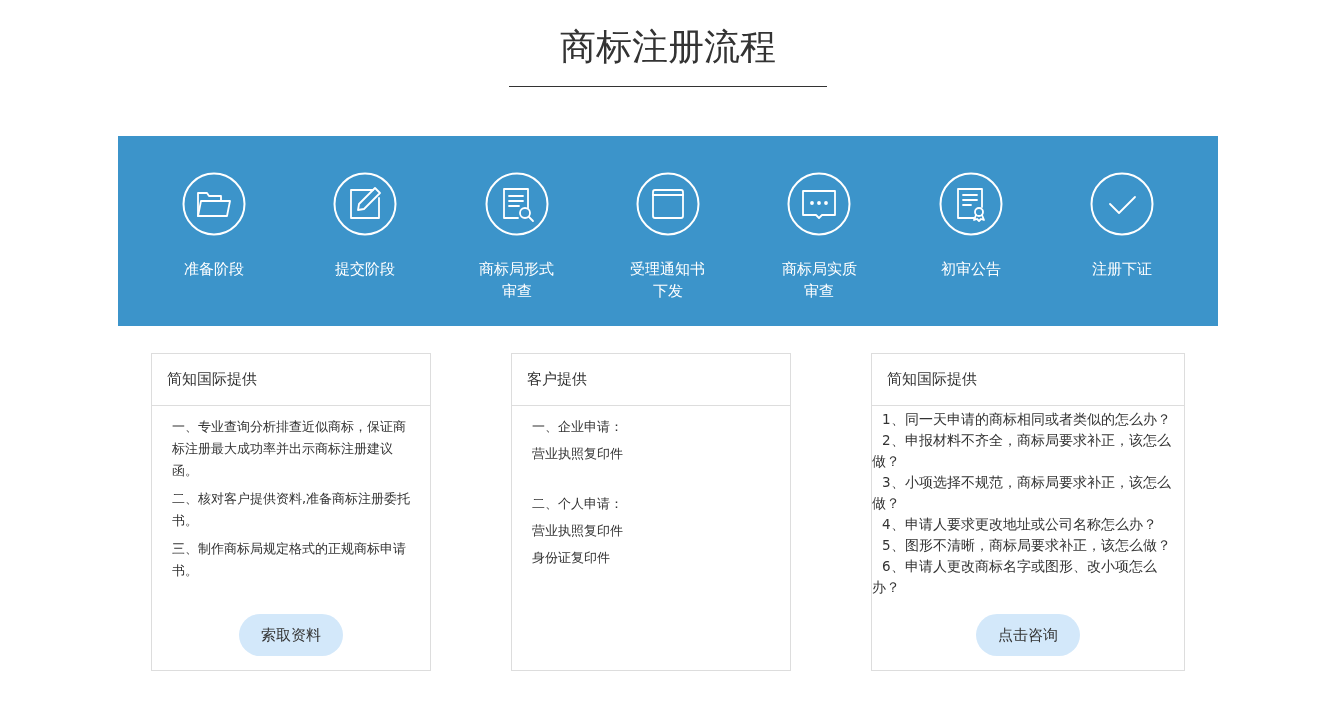 Image resolution: width=1336 pixels, height=704 pixels. What do you see at coordinates (213, 204) in the screenshot?
I see `folder-icon` at bounding box center [213, 204].